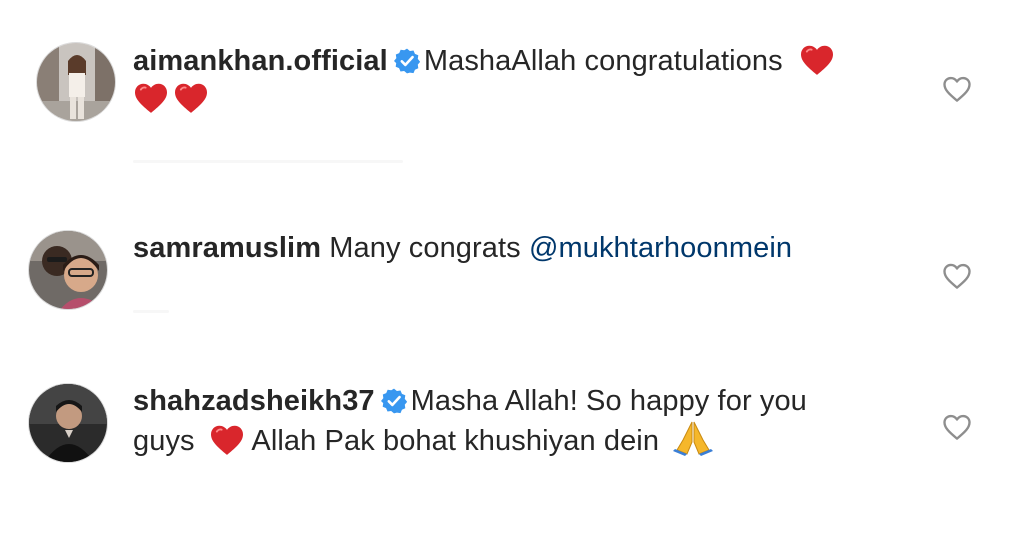 This screenshot has width=1024, height=536. What do you see at coordinates (693, 438) in the screenshot?
I see `folded-hands-emoji` at bounding box center [693, 438].